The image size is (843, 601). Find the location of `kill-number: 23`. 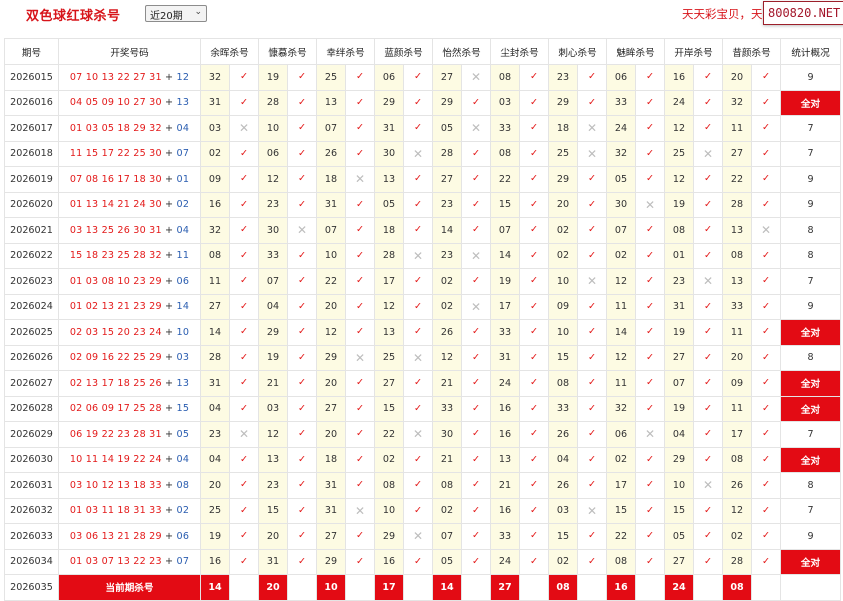

kill-number: 23 is located at coordinates (447, 204).